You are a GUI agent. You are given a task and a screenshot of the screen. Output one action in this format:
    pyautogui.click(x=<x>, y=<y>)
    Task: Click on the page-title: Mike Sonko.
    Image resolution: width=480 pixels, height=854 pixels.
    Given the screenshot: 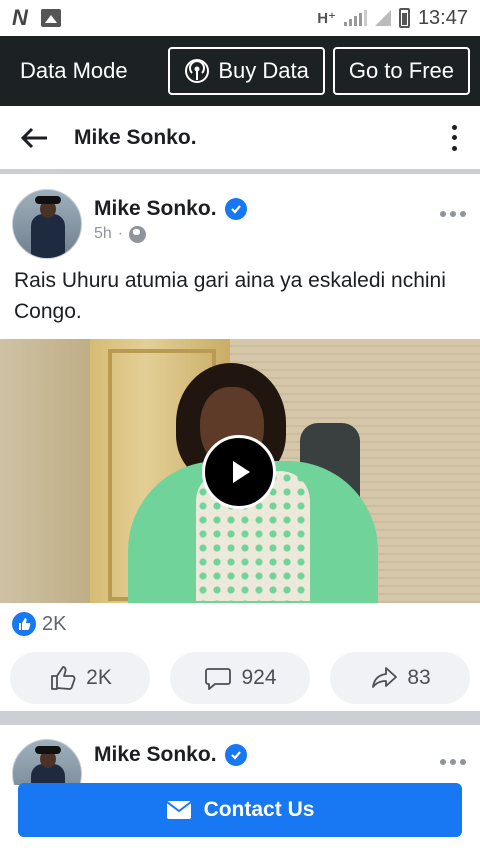 What is the action you would take?
    pyautogui.click(x=135, y=137)
    